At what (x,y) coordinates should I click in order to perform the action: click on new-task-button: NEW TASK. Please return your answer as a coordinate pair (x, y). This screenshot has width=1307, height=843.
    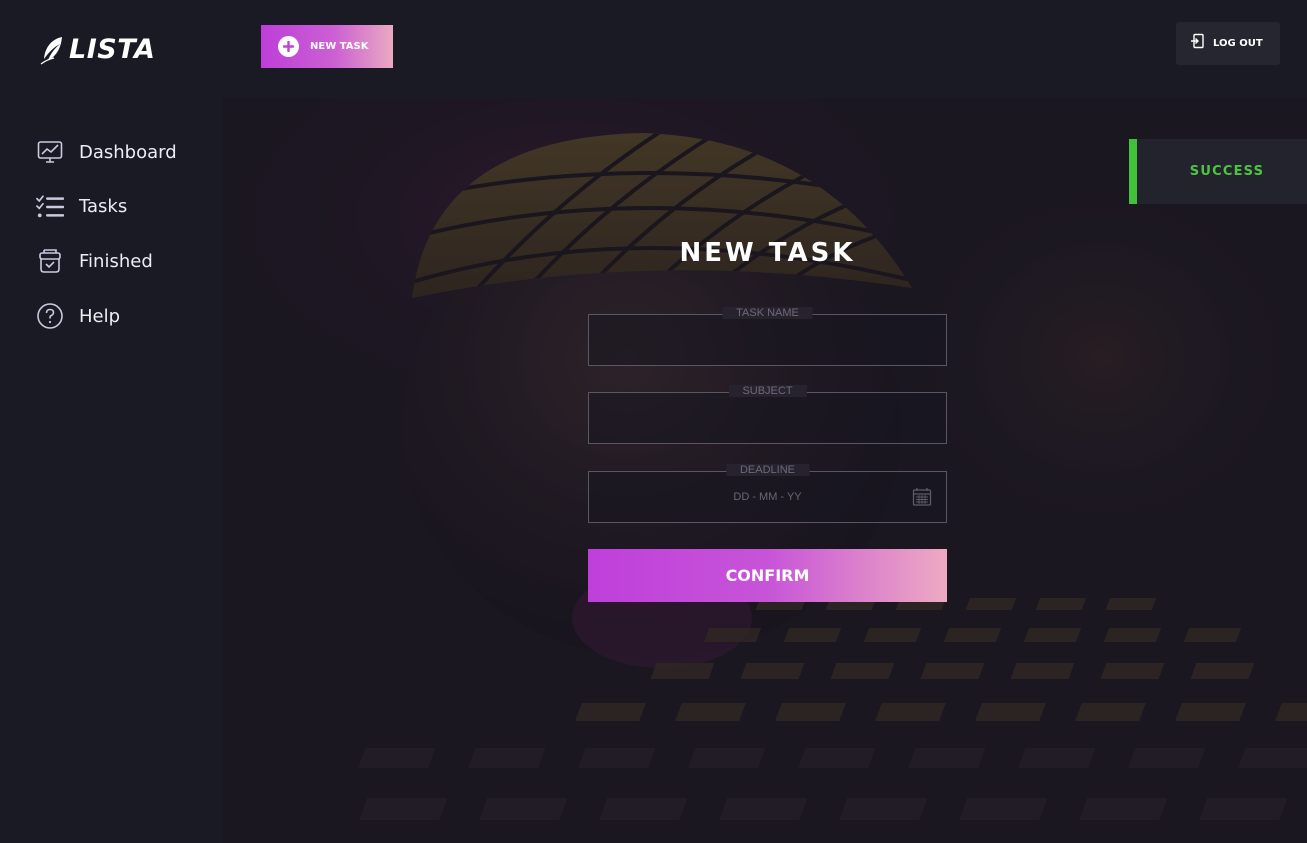
    Looking at the image, I should click on (327, 46).